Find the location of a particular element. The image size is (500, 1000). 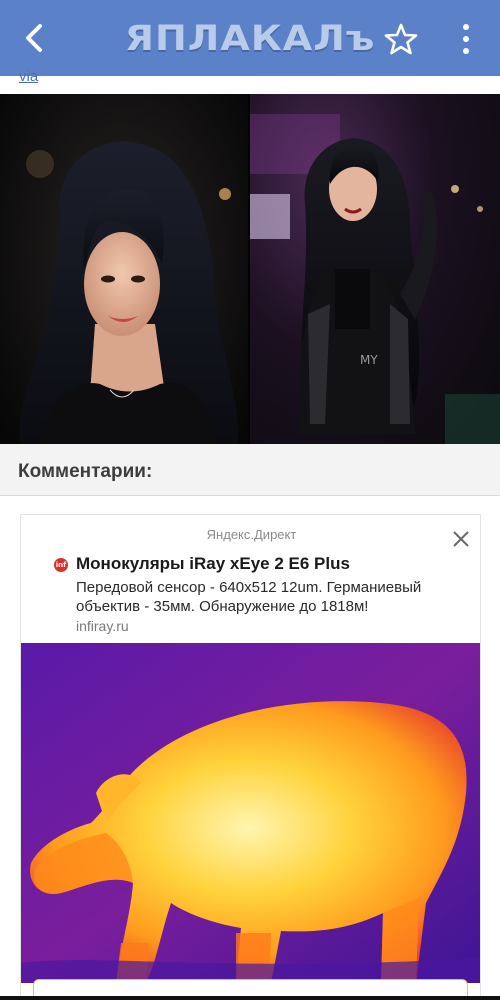

portrait-illustration-left is located at coordinates (129, 292).